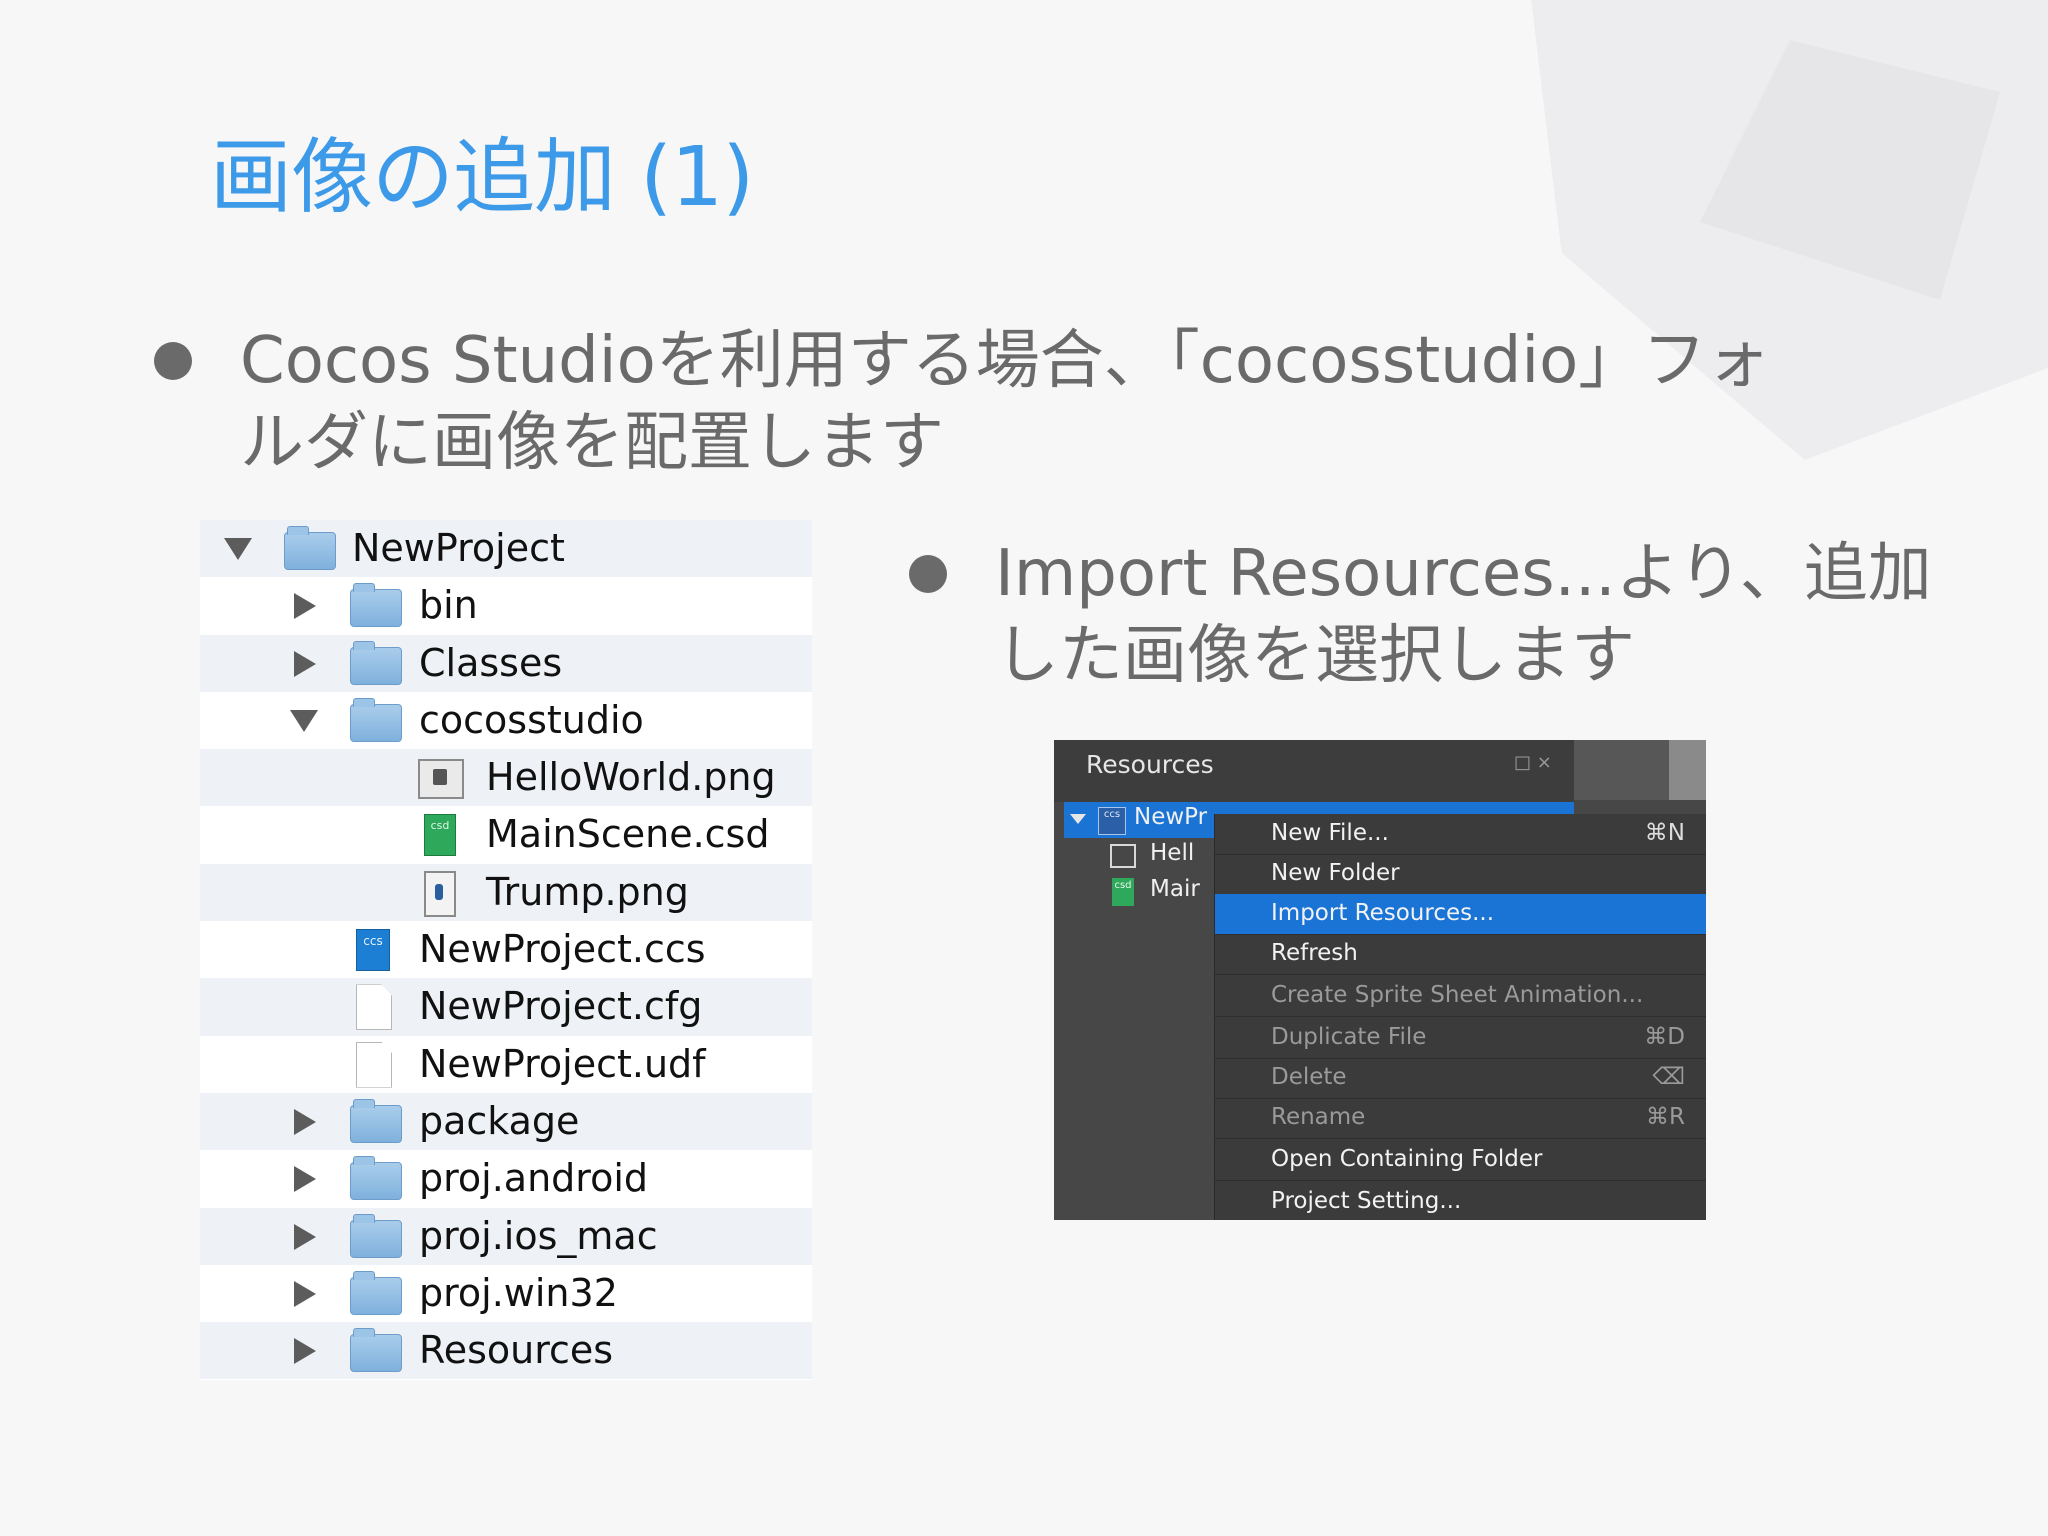 The image size is (2048, 1536). Describe the element at coordinates (1460, 834) in the screenshot. I see `menu-item-new-file: New File... ⌘N` at that location.